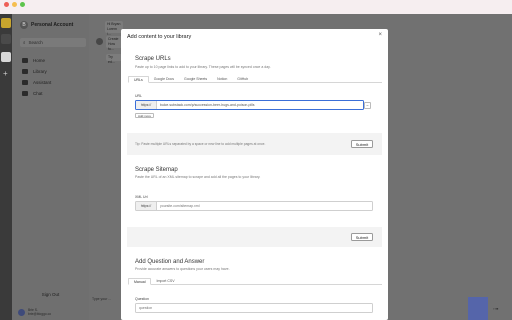 This screenshot has width=512, height=320. Describe the element at coordinates (362, 237) in the screenshot. I see `submit-sitemap-button: Submit` at that location.